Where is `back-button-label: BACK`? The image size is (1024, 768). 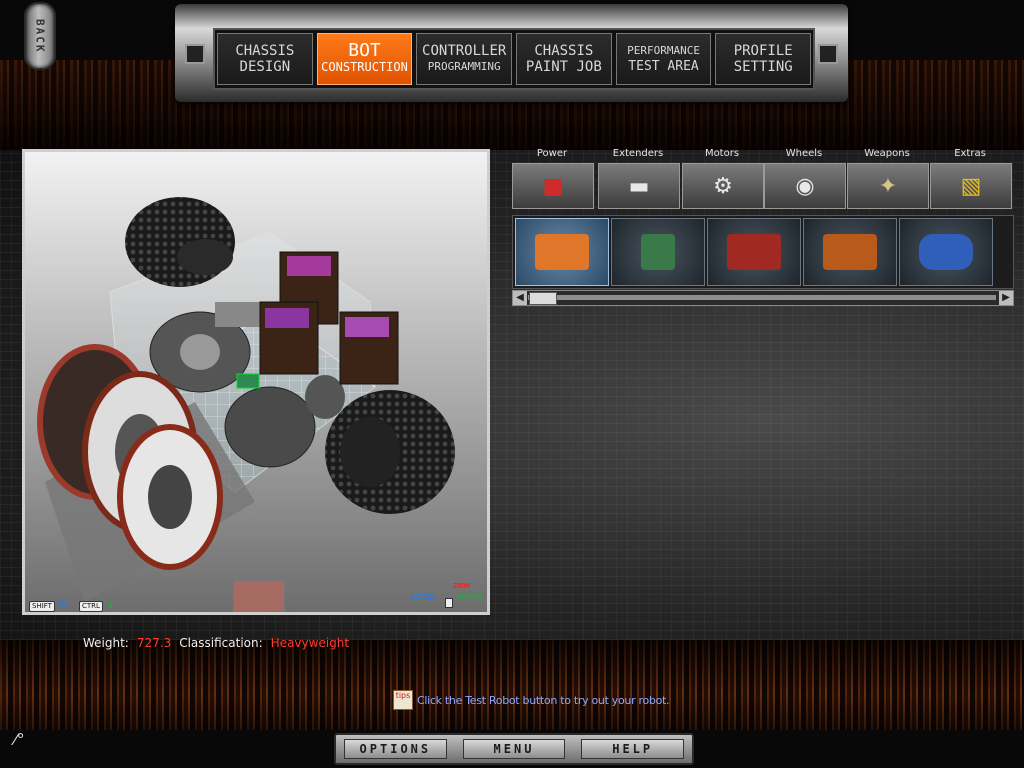 back-button-label: BACK is located at coordinates (40, 36).